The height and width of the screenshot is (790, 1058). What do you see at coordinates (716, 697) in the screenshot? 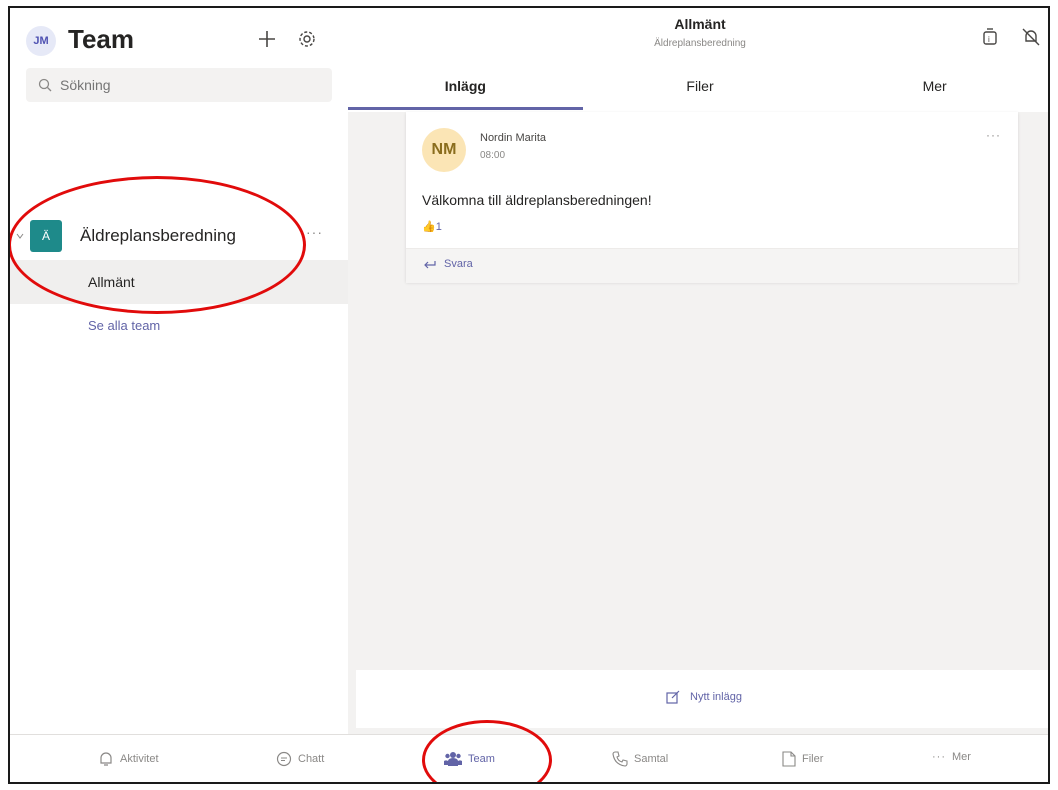
I see `new-post-label: Nytt inlägg` at bounding box center [716, 697].